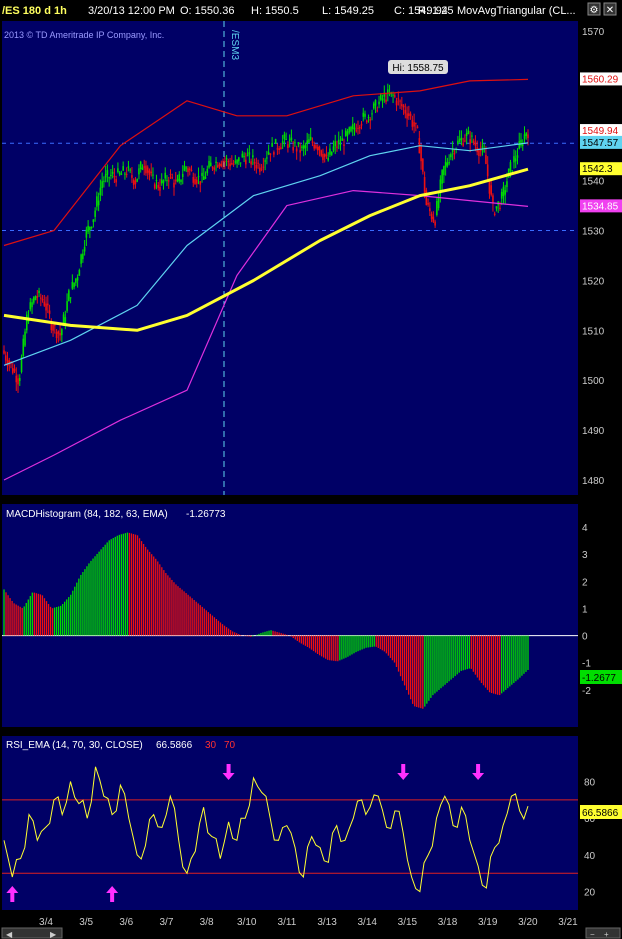 This screenshot has width=622, height=939. What do you see at coordinates (592, 934) in the screenshot?
I see `zoom-out-icon: −` at bounding box center [592, 934].